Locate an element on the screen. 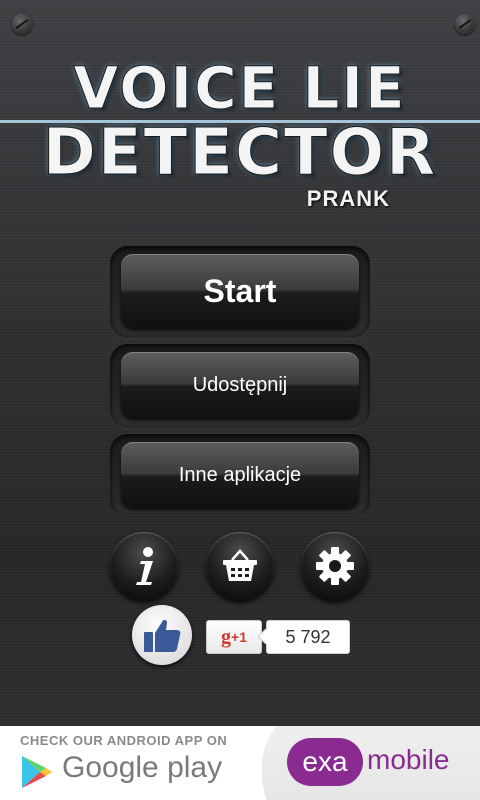 The width and height of the screenshot is (480, 800). screw-top-right is located at coordinates (465, 24).